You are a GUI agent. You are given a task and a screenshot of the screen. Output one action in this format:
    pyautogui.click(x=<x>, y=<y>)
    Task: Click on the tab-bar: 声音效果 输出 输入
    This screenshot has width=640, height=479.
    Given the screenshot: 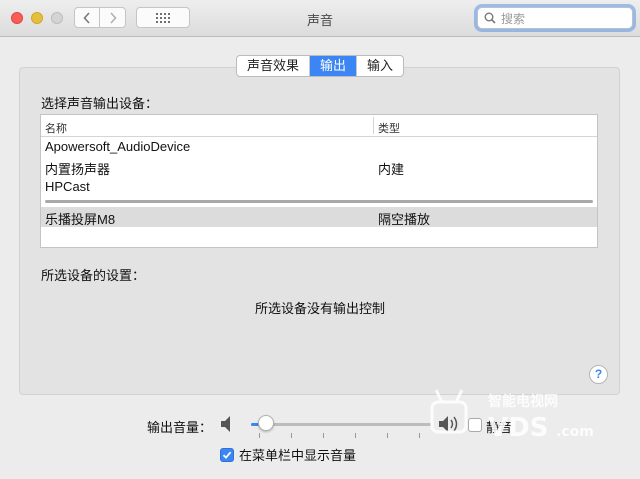 What is the action you would take?
    pyautogui.click(x=320, y=66)
    